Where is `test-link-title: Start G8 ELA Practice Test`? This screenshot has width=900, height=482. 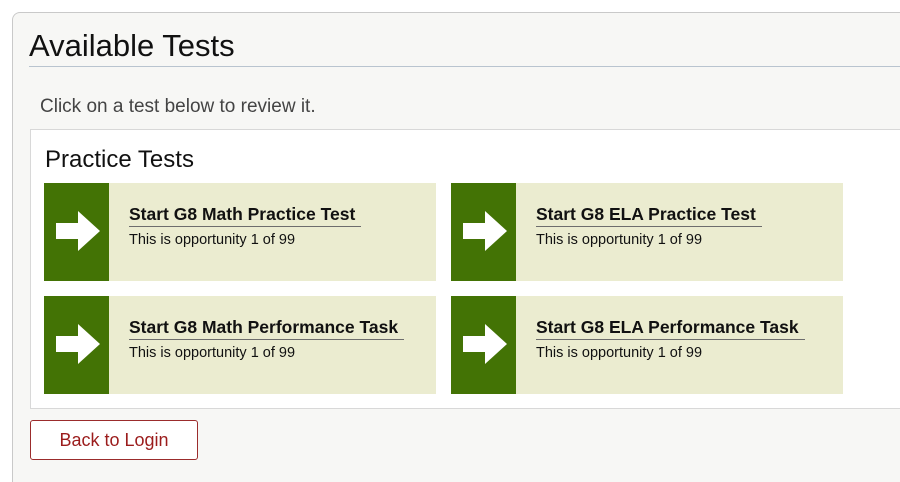
test-link-title: Start G8 ELA Practice Test is located at coordinates (649, 215).